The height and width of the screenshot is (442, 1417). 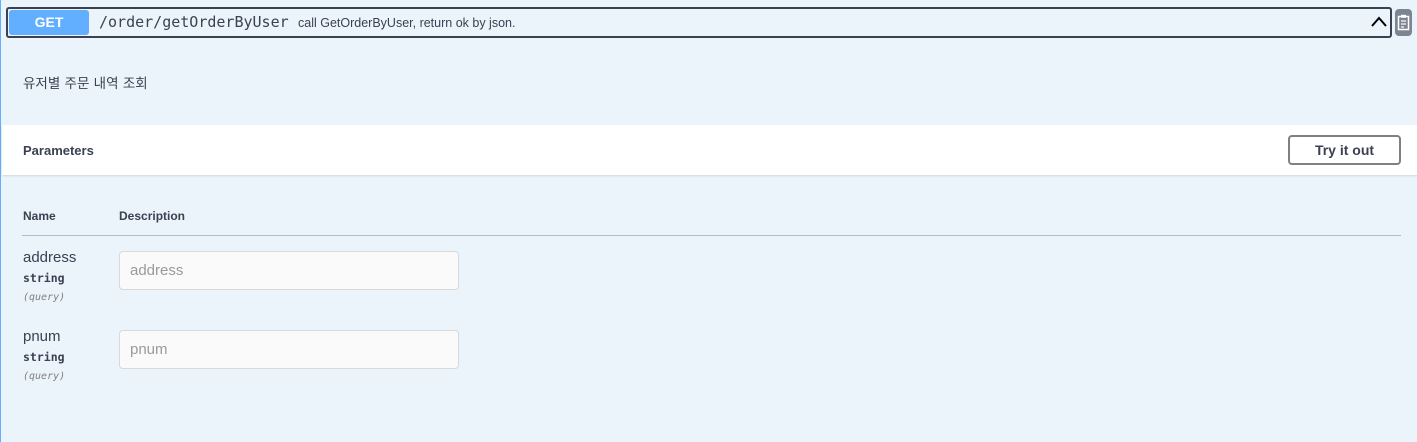 What do you see at coordinates (44, 297) in the screenshot?
I see `param-in-address: (query)` at bounding box center [44, 297].